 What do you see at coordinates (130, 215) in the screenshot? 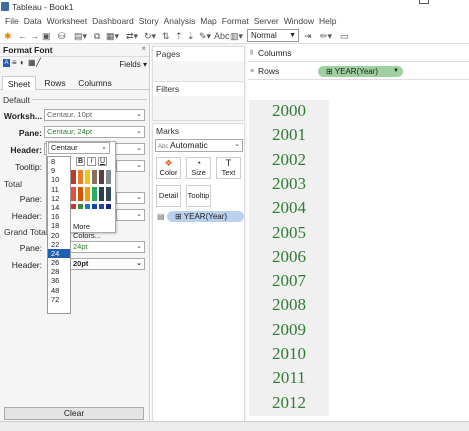
I see `total-header-field: ⌄` at bounding box center [130, 215].